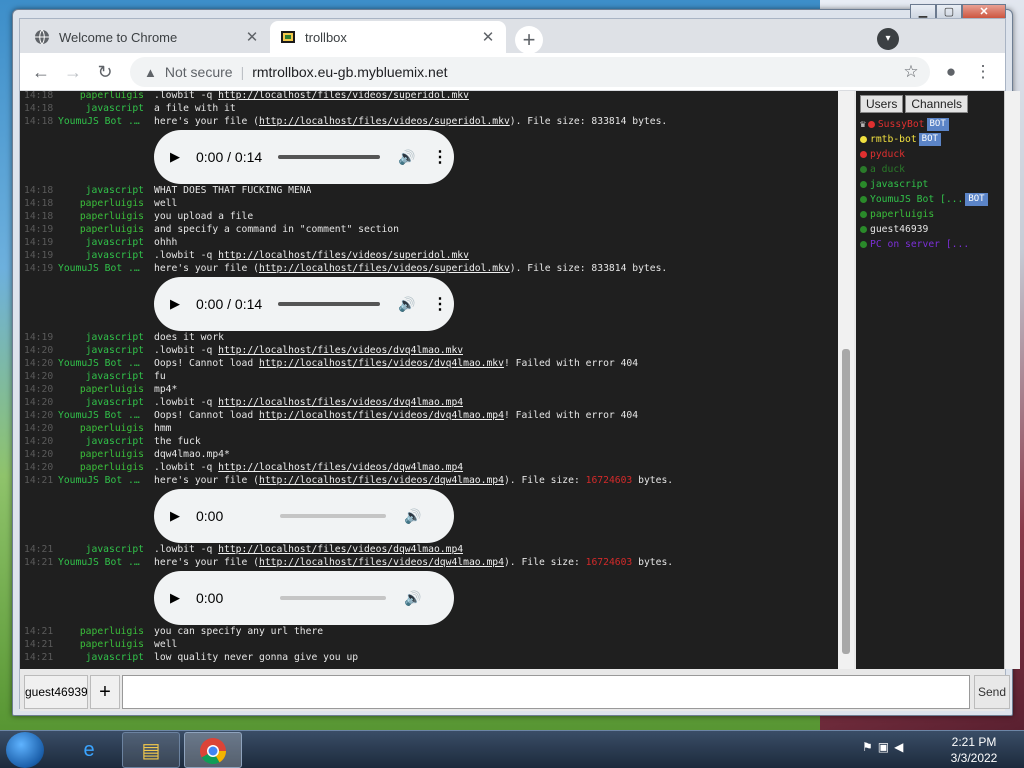 This screenshot has width=1024, height=768. I want to click on send-button: Send, so click(992, 692).